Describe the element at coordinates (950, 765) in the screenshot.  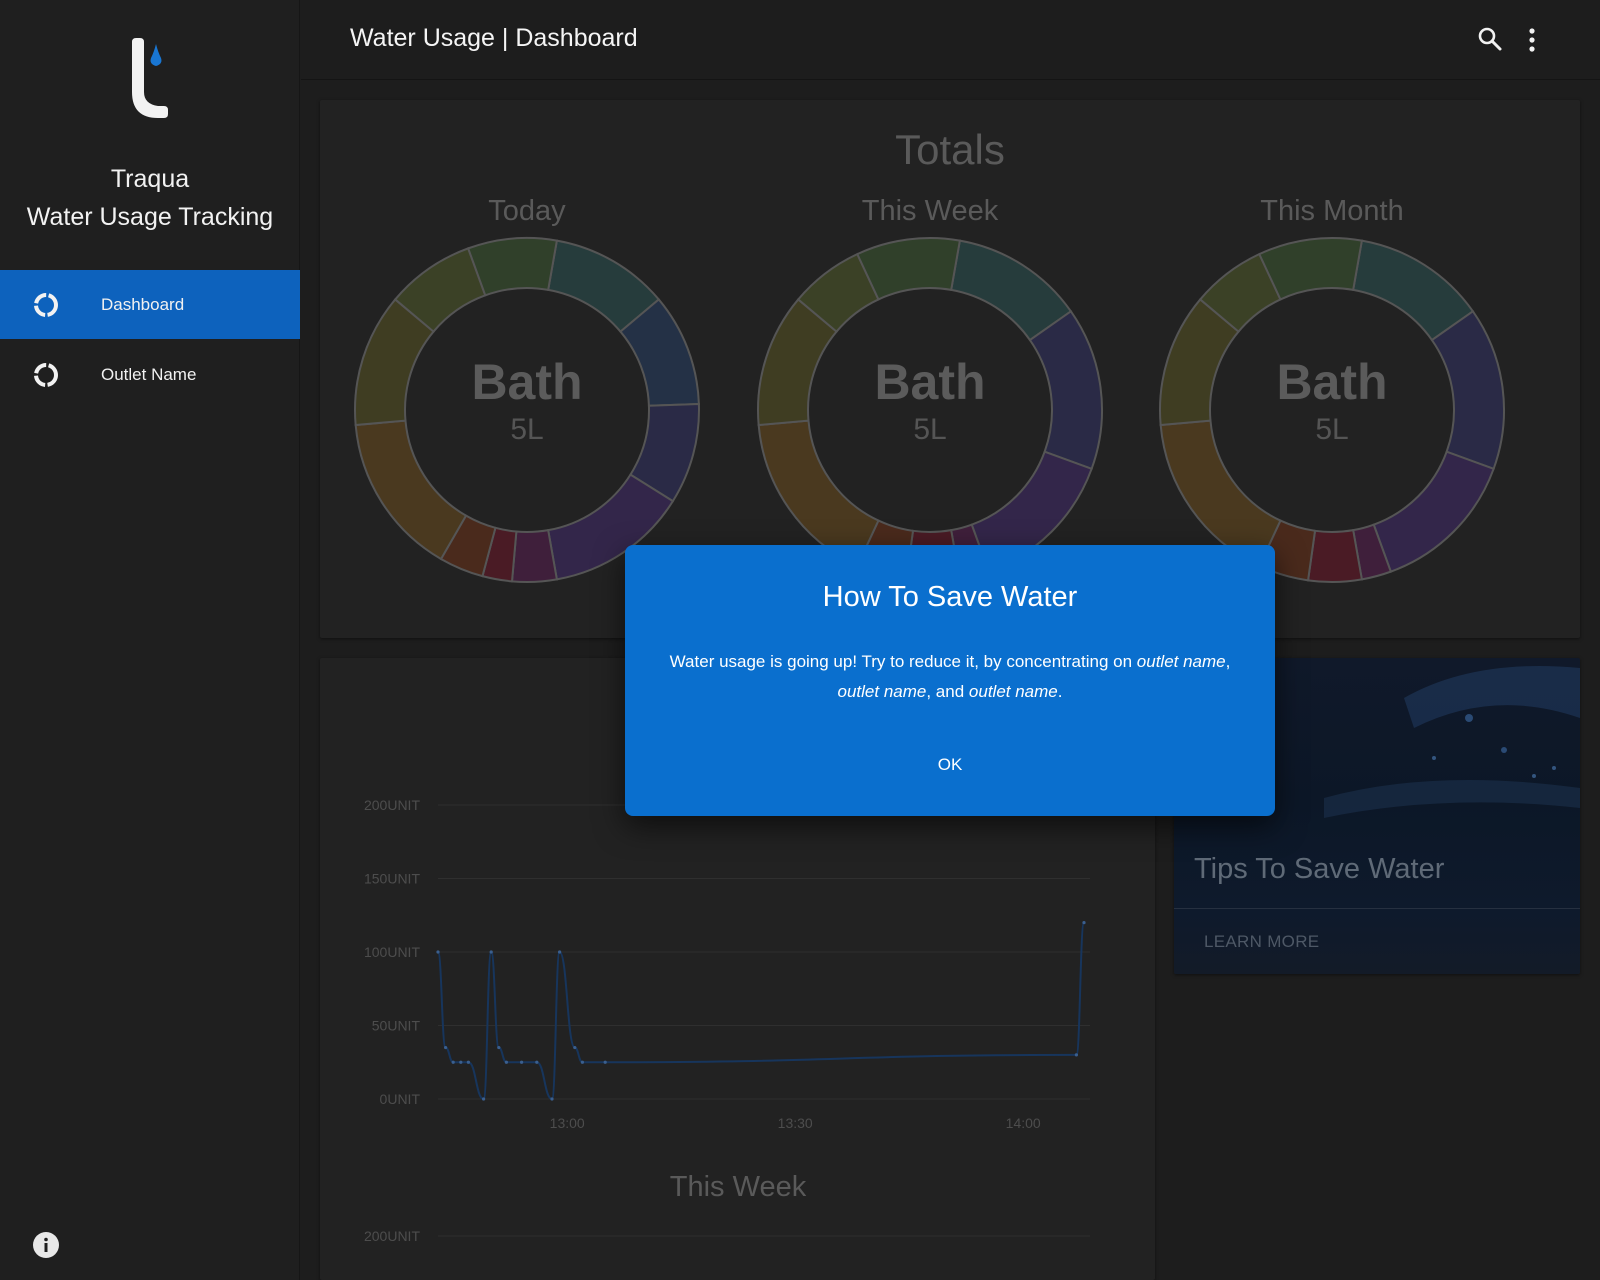
I see `ok-button: OK` at that location.